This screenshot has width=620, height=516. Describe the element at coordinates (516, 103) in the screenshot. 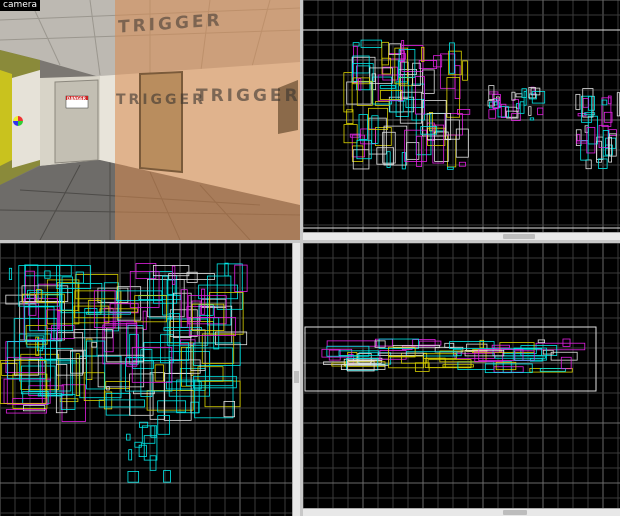

I see `brush-wireframes-mid` at that location.